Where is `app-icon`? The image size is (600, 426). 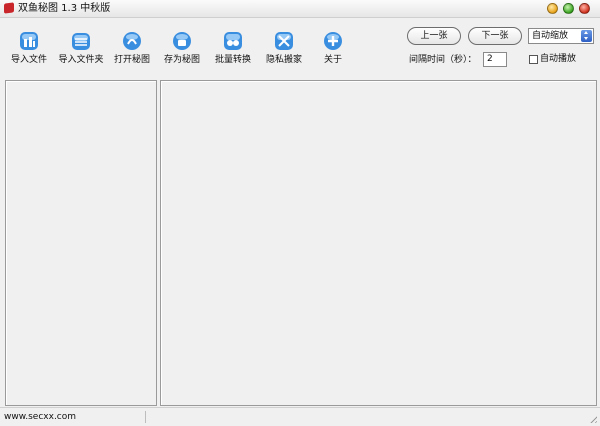 app-icon is located at coordinates (9, 8).